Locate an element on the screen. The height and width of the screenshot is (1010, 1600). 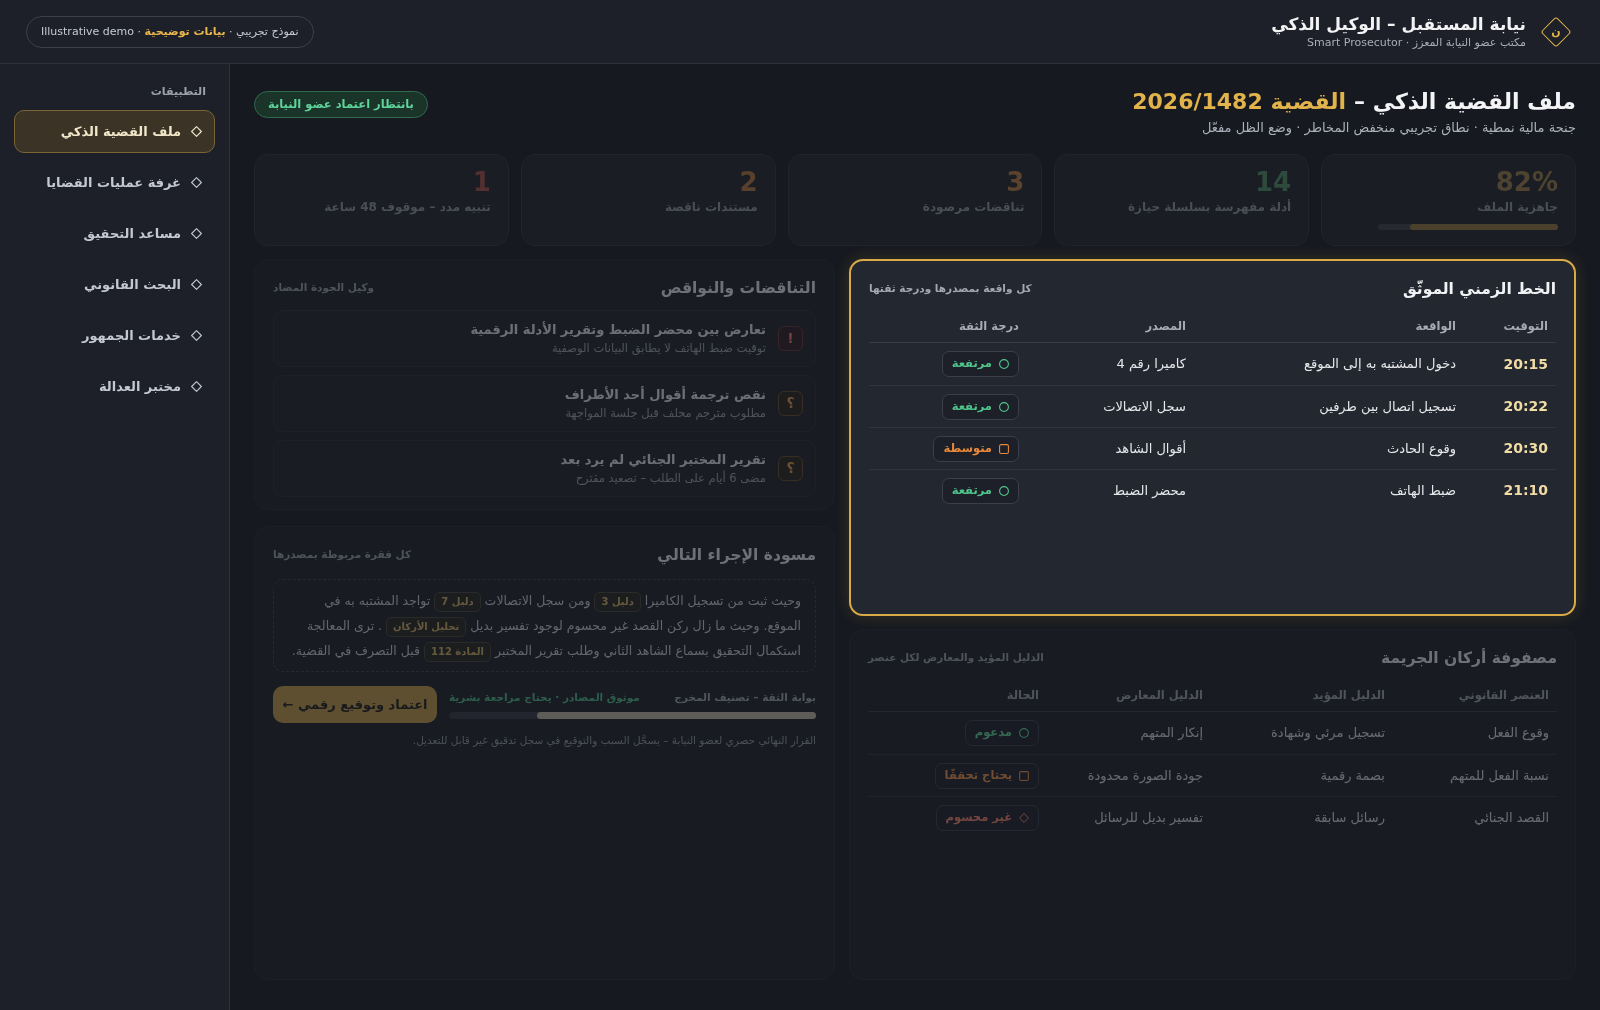
table-cell-text: نسبة الفعل للمتهم is located at coordinates (1499, 776).